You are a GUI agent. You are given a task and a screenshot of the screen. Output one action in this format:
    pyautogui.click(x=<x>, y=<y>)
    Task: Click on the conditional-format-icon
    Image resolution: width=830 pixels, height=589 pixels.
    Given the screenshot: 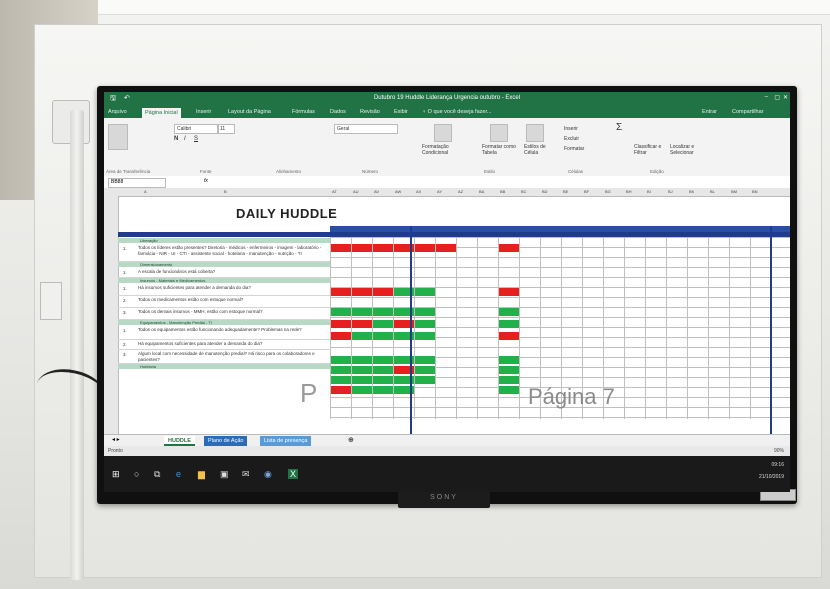 What is the action you would take?
    pyautogui.click(x=443, y=133)
    